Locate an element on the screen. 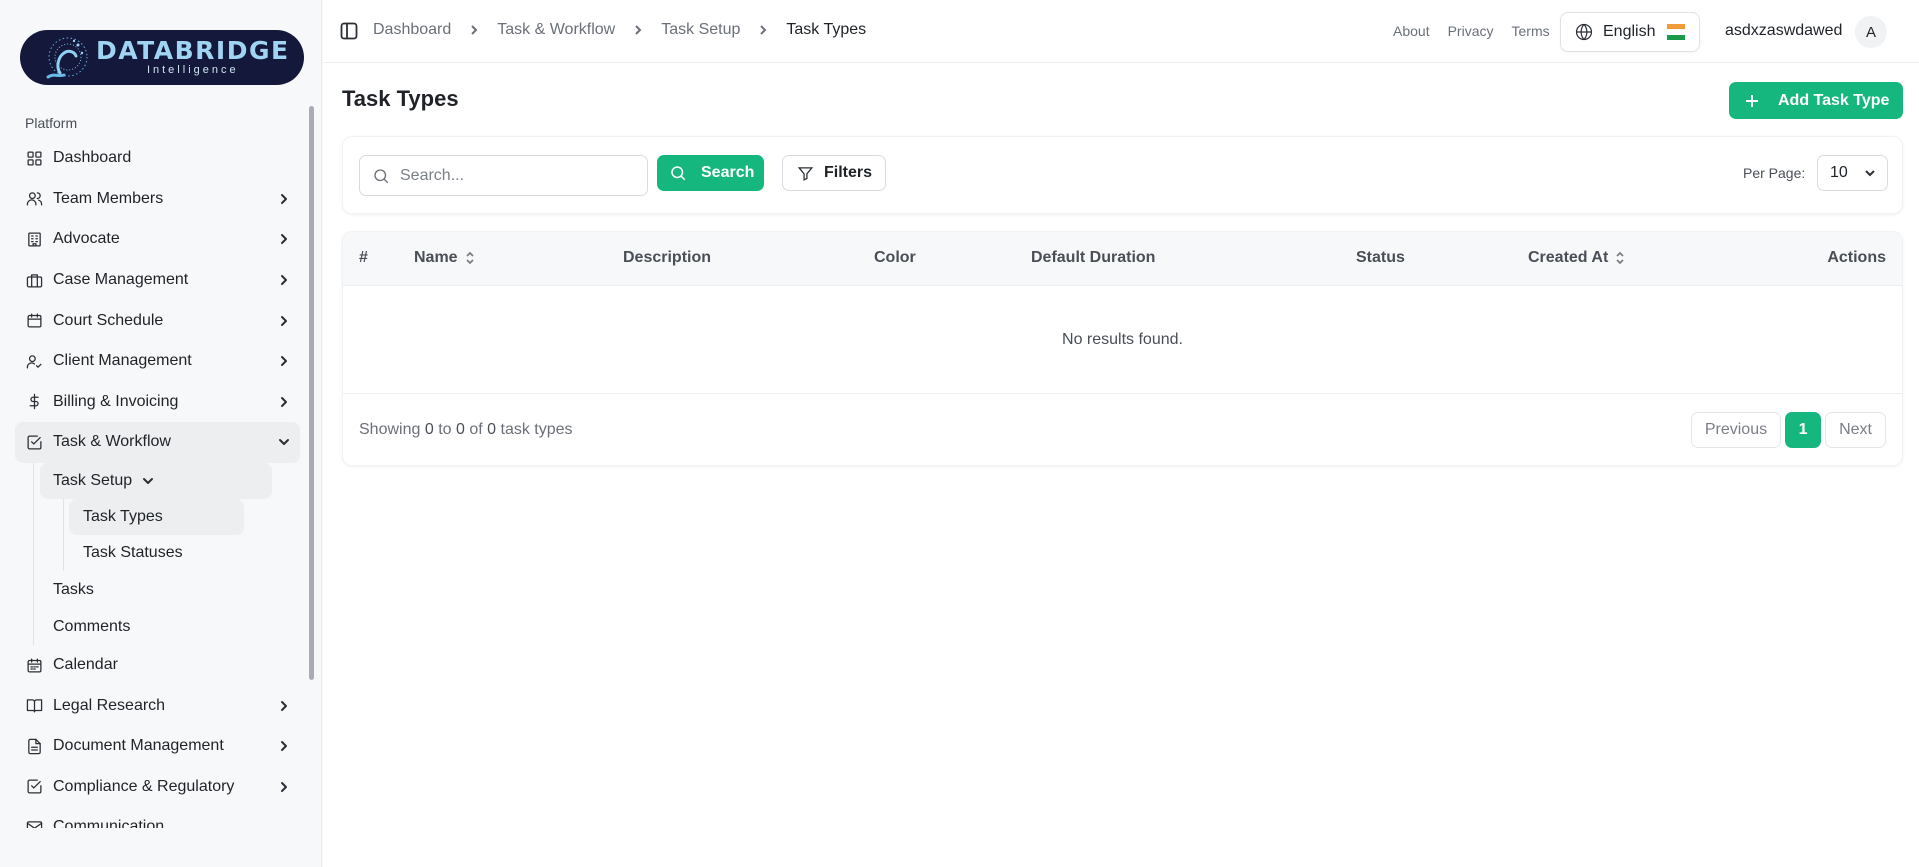 The width and height of the screenshot is (1919, 867). sidebar-item-tasks: Tasks is located at coordinates (166, 590).